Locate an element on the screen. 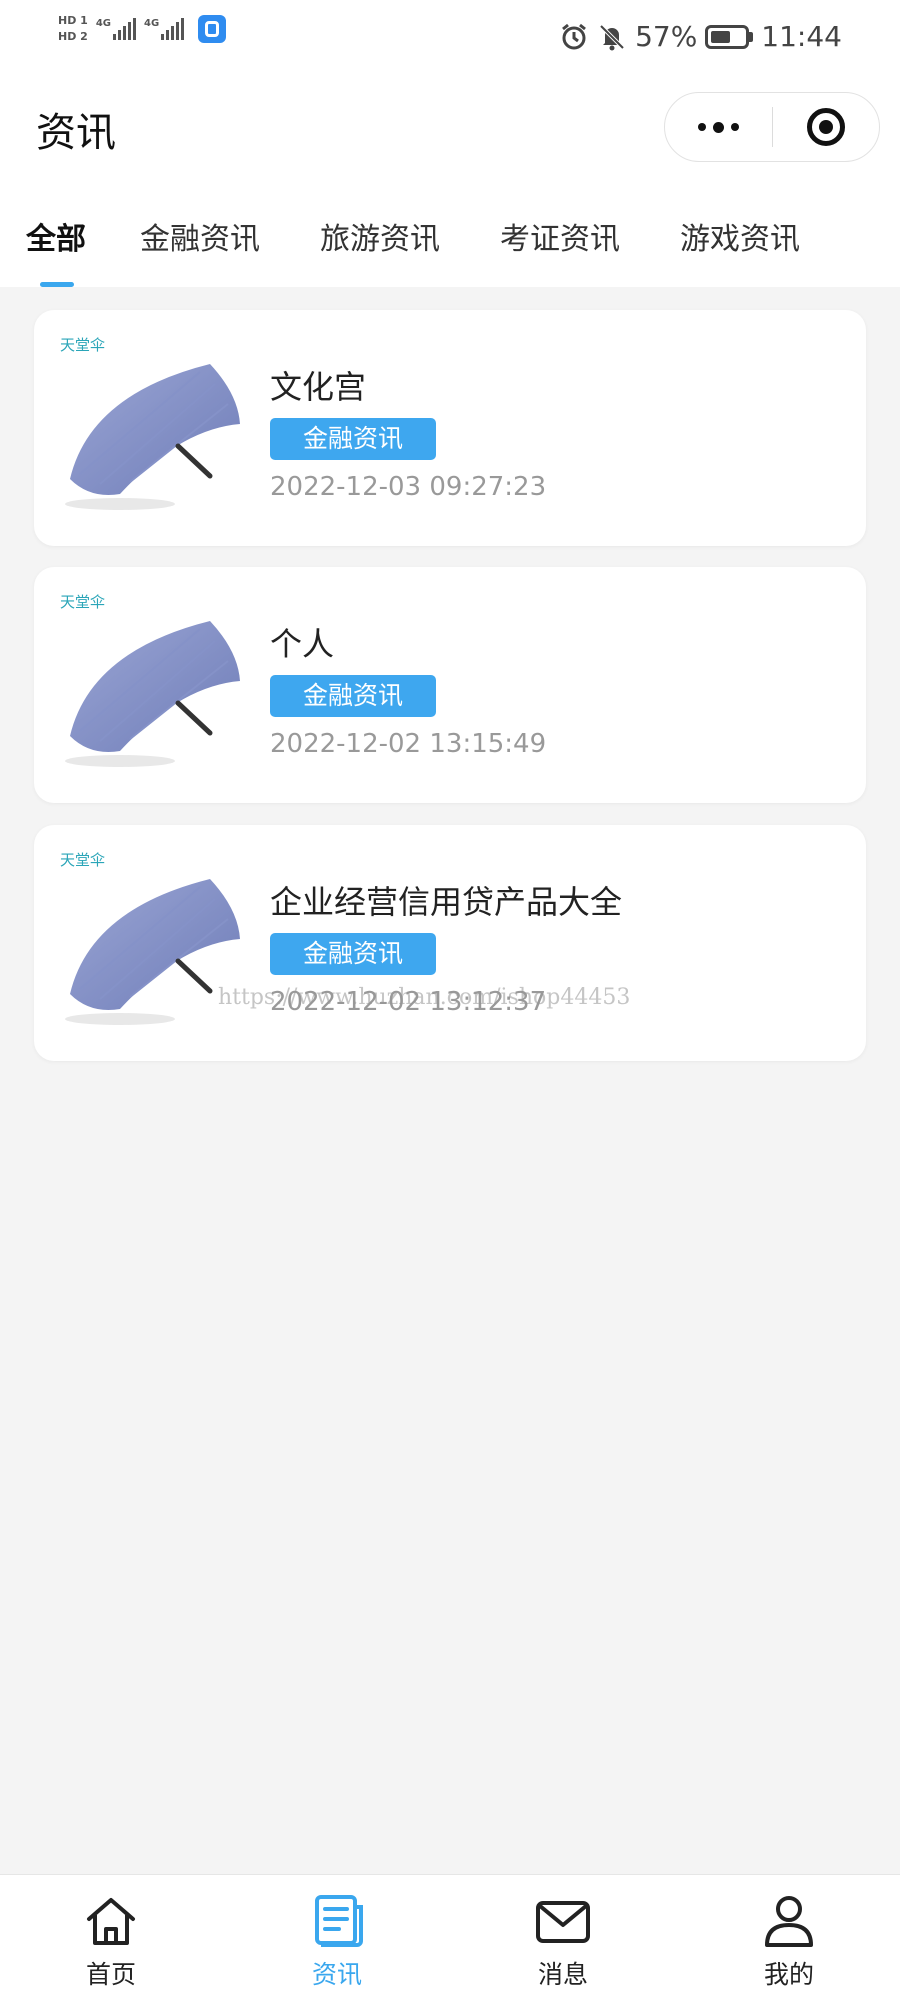  article-title: 企业经营信用贷产品大全 is located at coordinates (446, 902).